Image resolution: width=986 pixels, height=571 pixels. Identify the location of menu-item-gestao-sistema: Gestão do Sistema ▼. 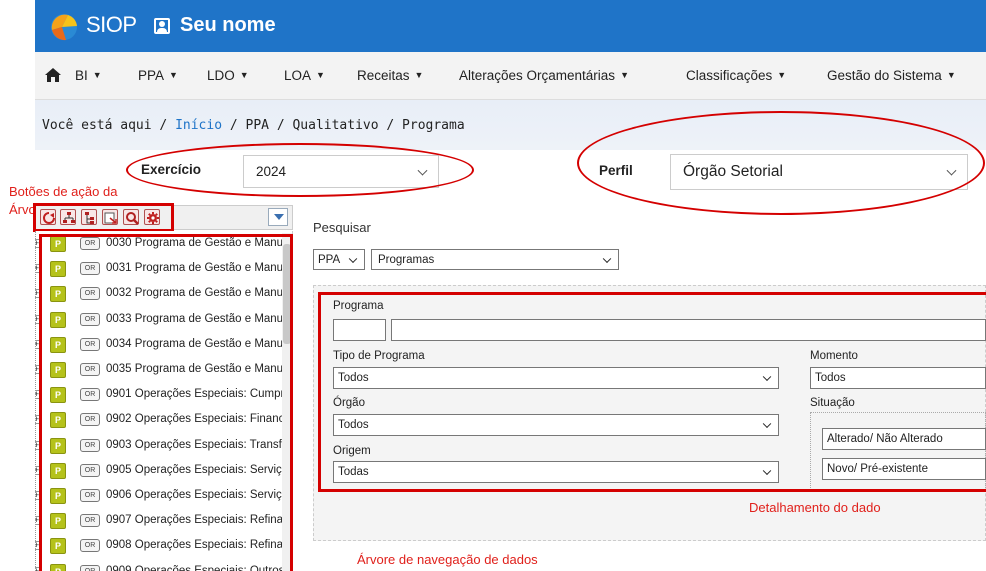
(891, 75).